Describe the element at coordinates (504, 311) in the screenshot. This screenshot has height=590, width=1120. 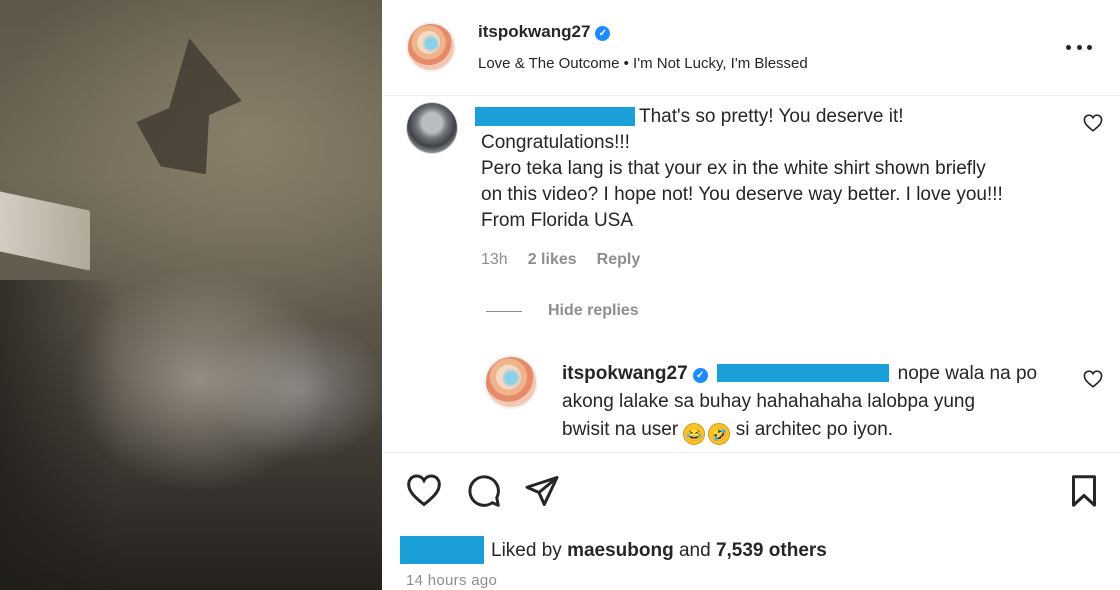
I see `hide-replies-divider` at that location.